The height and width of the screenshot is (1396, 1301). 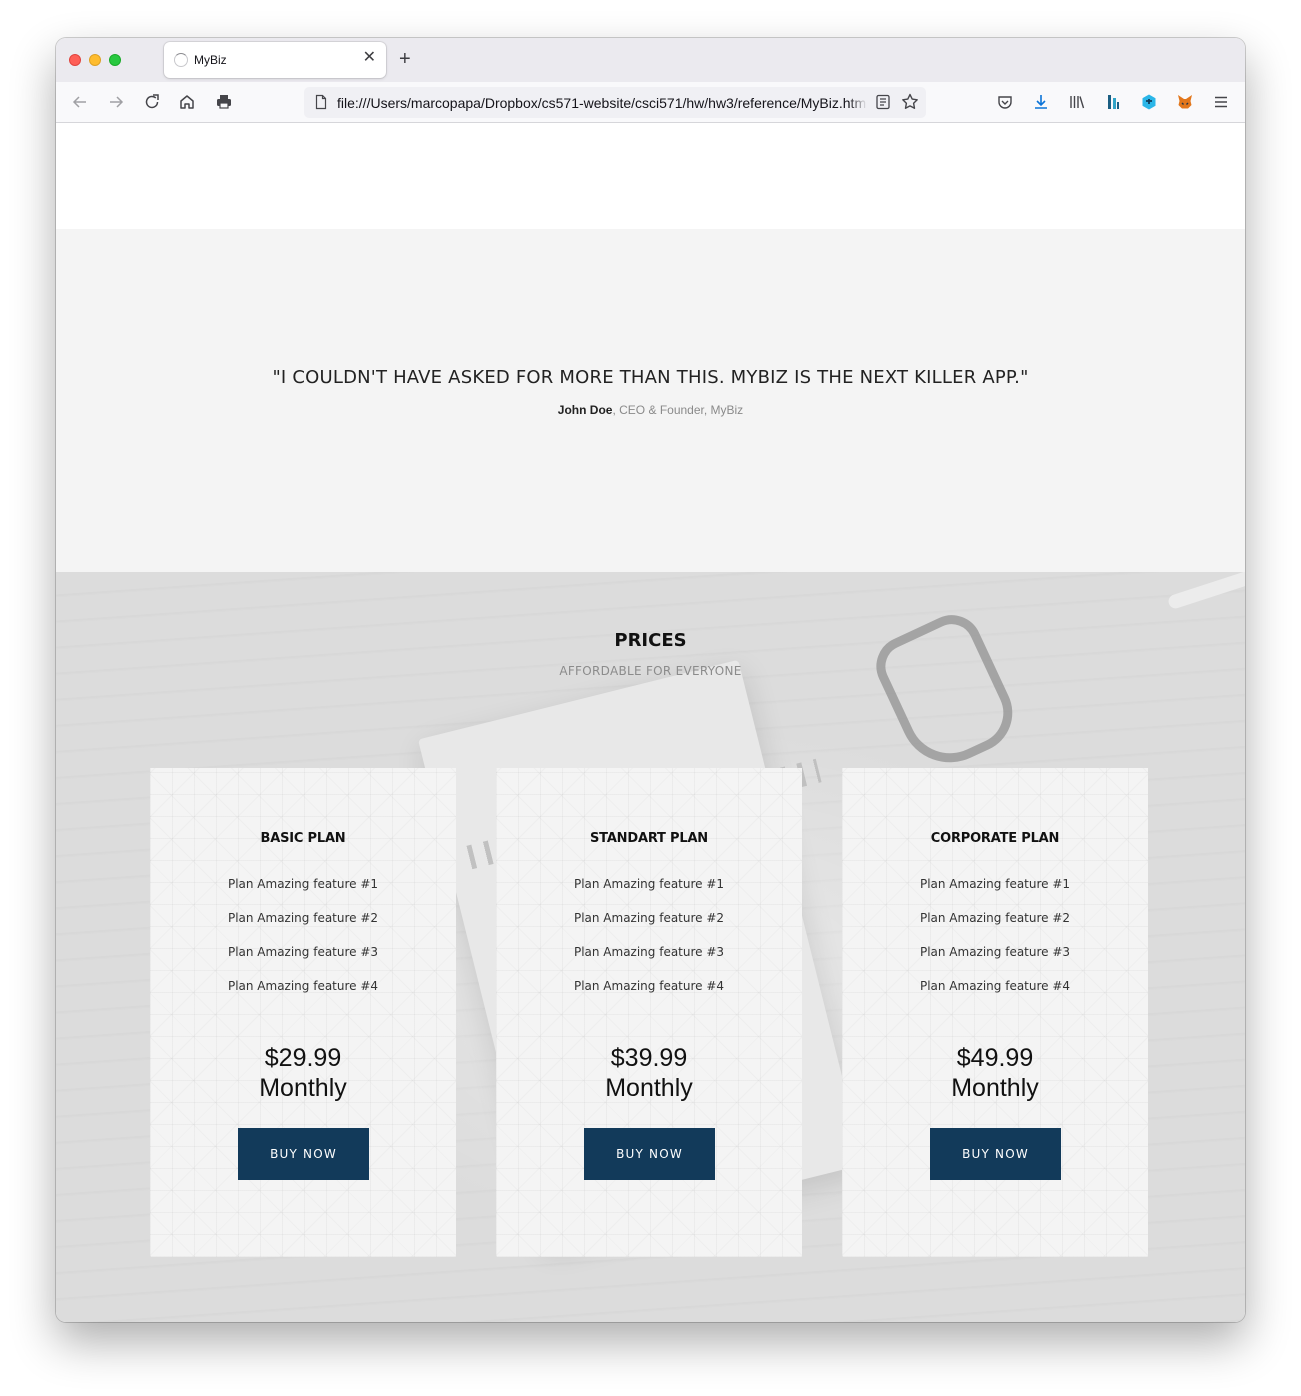 What do you see at coordinates (152, 102) in the screenshot?
I see `reload-icon` at bounding box center [152, 102].